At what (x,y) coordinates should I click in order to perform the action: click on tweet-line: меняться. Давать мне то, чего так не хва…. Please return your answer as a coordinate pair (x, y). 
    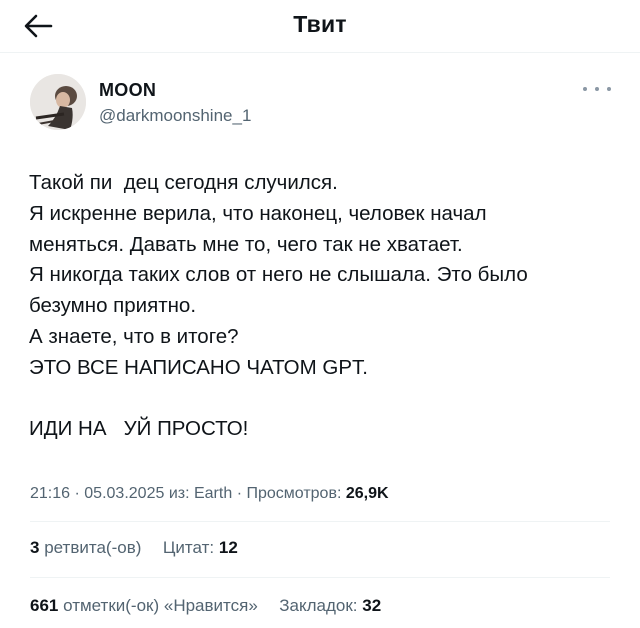
    Looking at the image, I should click on (246, 244).